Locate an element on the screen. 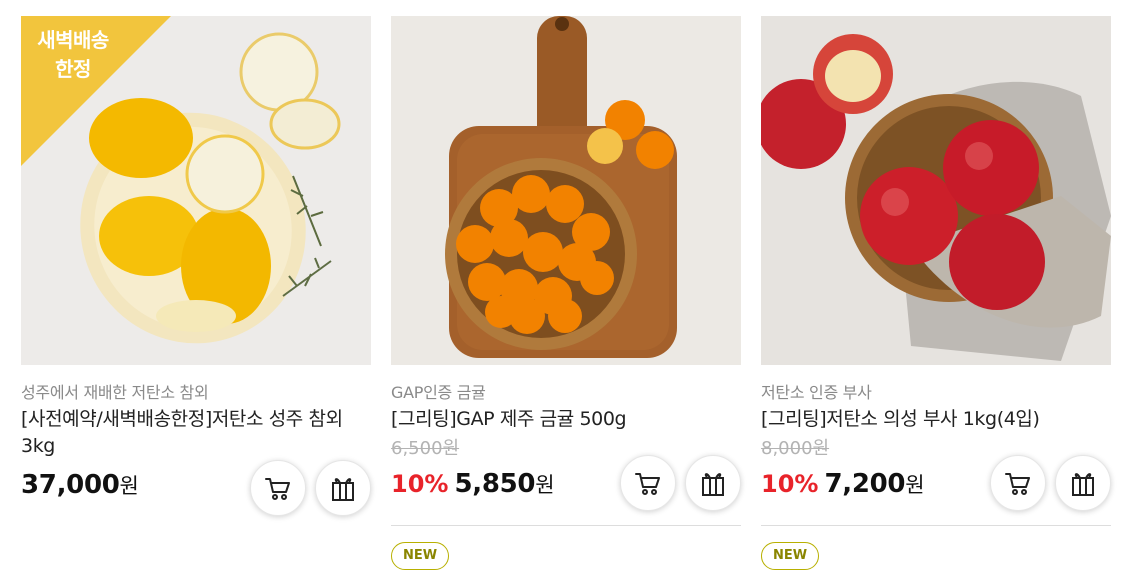 This screenshot has height=588, width=1130. product-subtitle: GAP인증 금귤 is located at coordinates (438, 392).